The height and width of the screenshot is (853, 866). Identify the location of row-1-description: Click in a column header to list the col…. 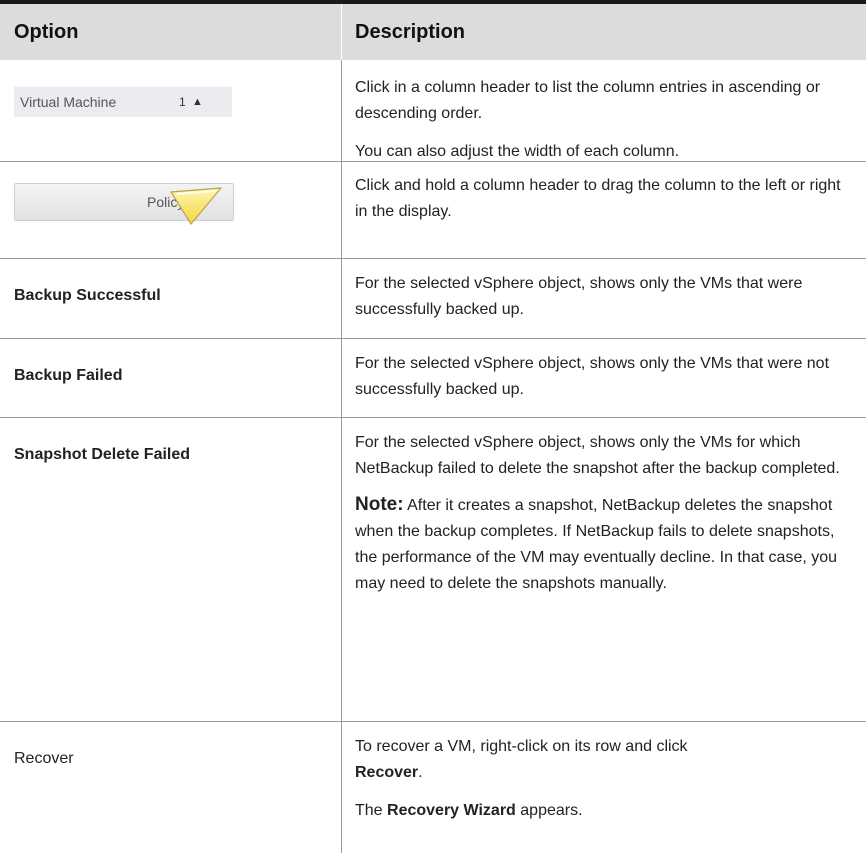
(605, 120).